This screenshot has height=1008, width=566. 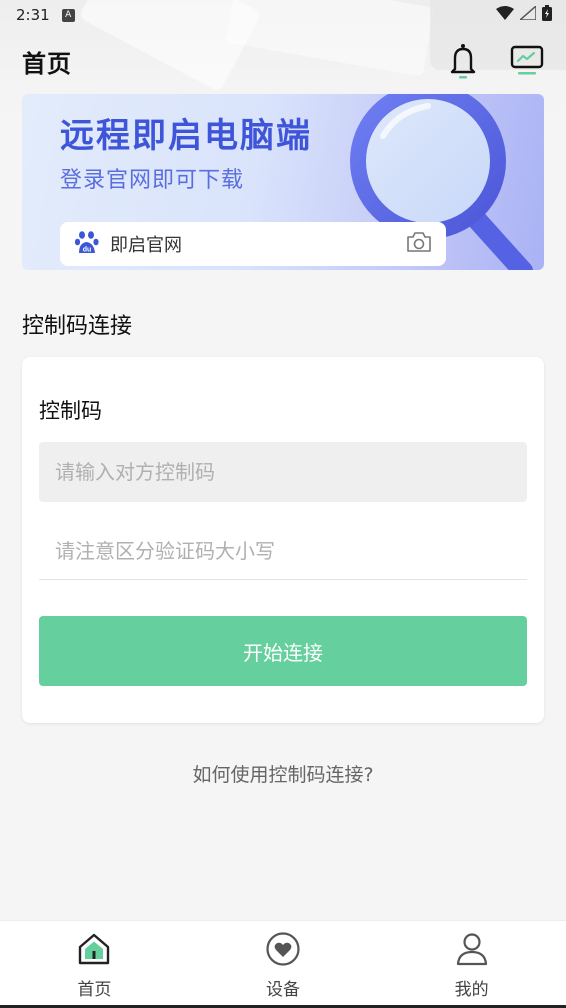 I want to click on section-title: 控制码连接, so click(x=77, y=326).